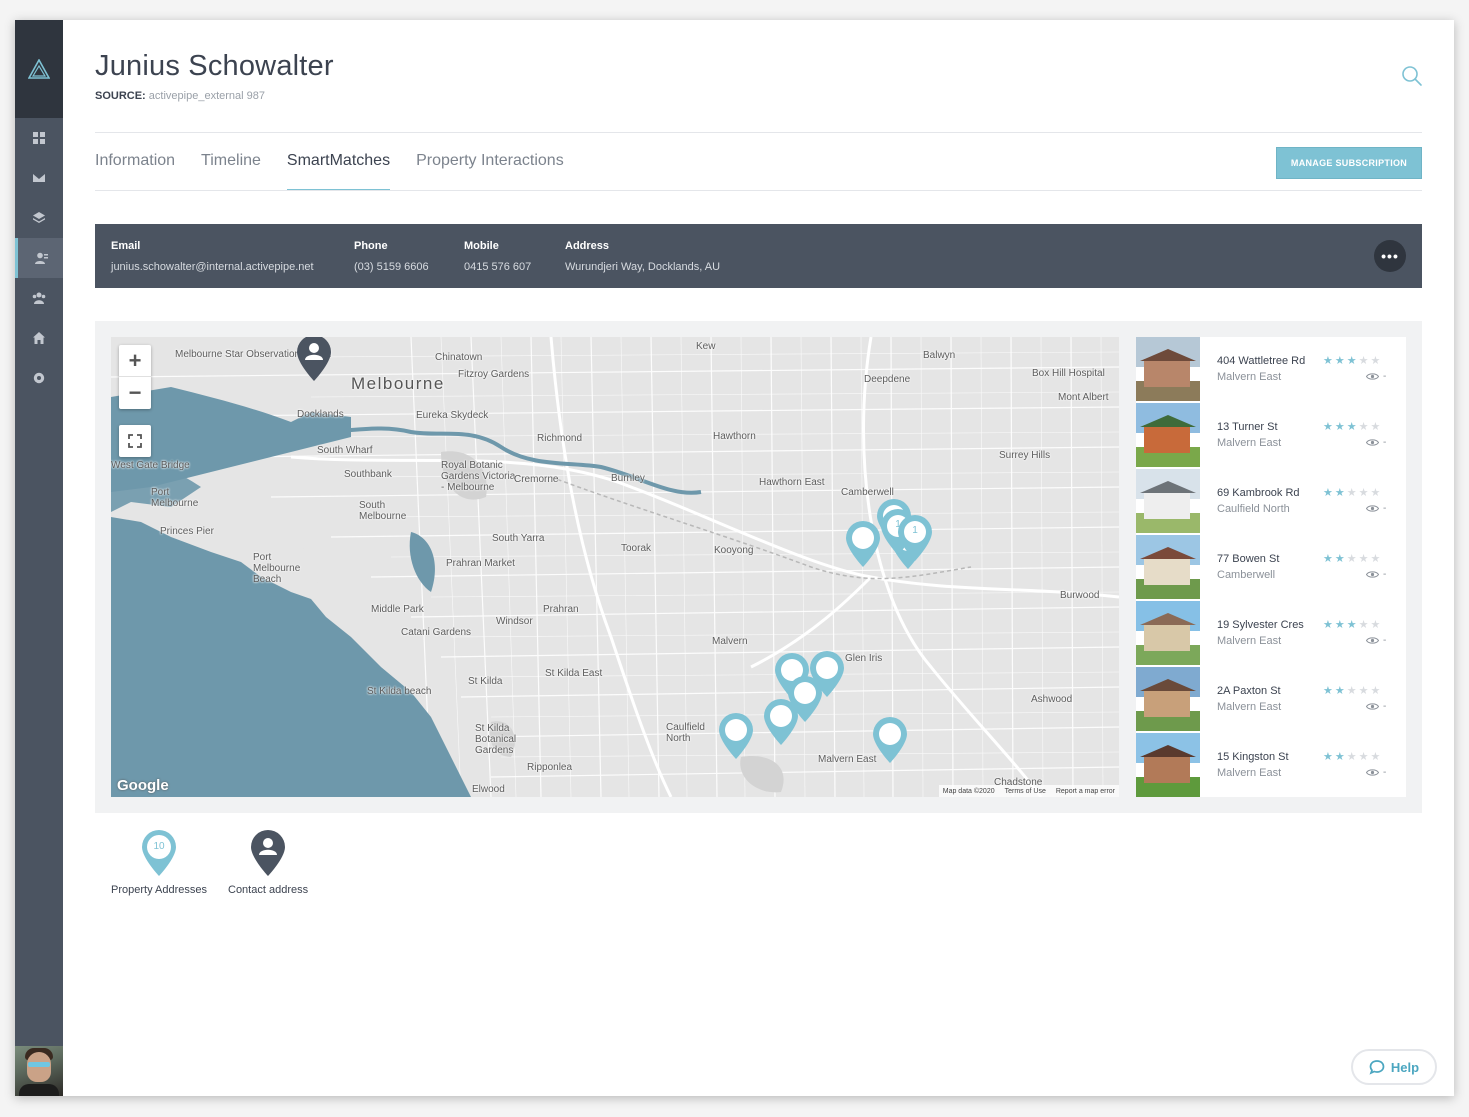  What do you see at coordinates (1260, 625) in the screenshot?
I see `property-address: 19 Sylvester Cres` at bounding box center [1260, 625].